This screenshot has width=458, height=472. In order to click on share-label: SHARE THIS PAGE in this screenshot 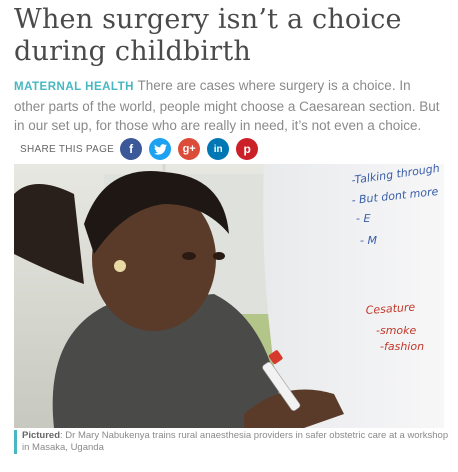, I will do `click(67, 149)`.